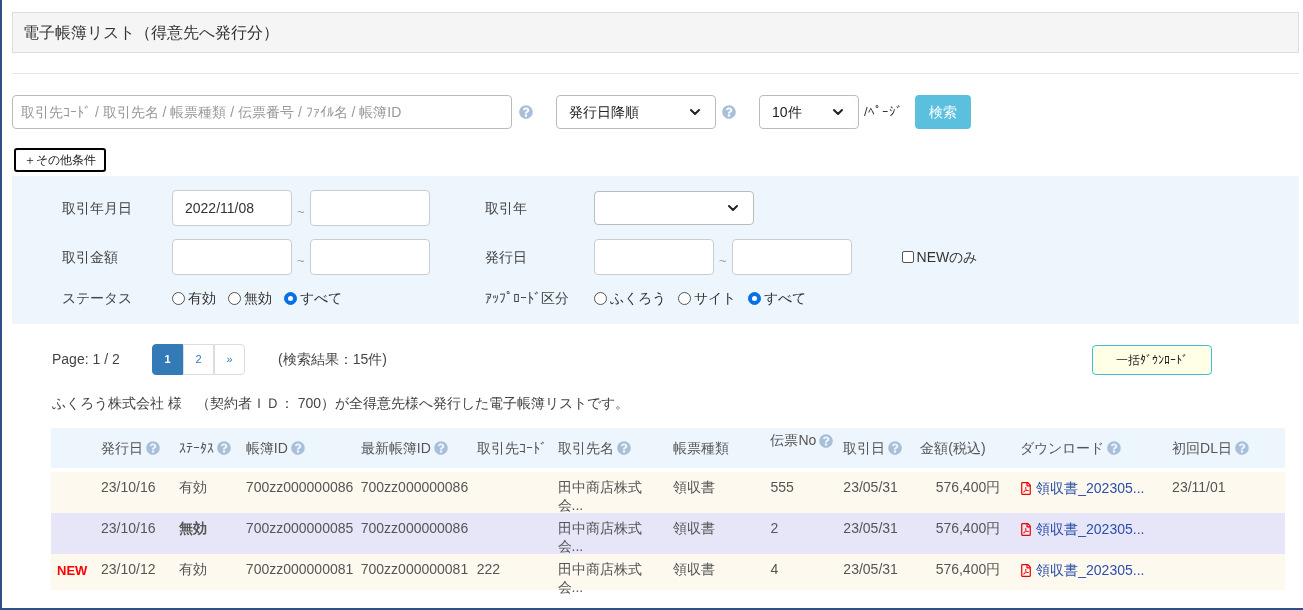 The width and height of the screenshot is (1303, 610). I want to click on column-header: 取引先名, so click(585, 448).